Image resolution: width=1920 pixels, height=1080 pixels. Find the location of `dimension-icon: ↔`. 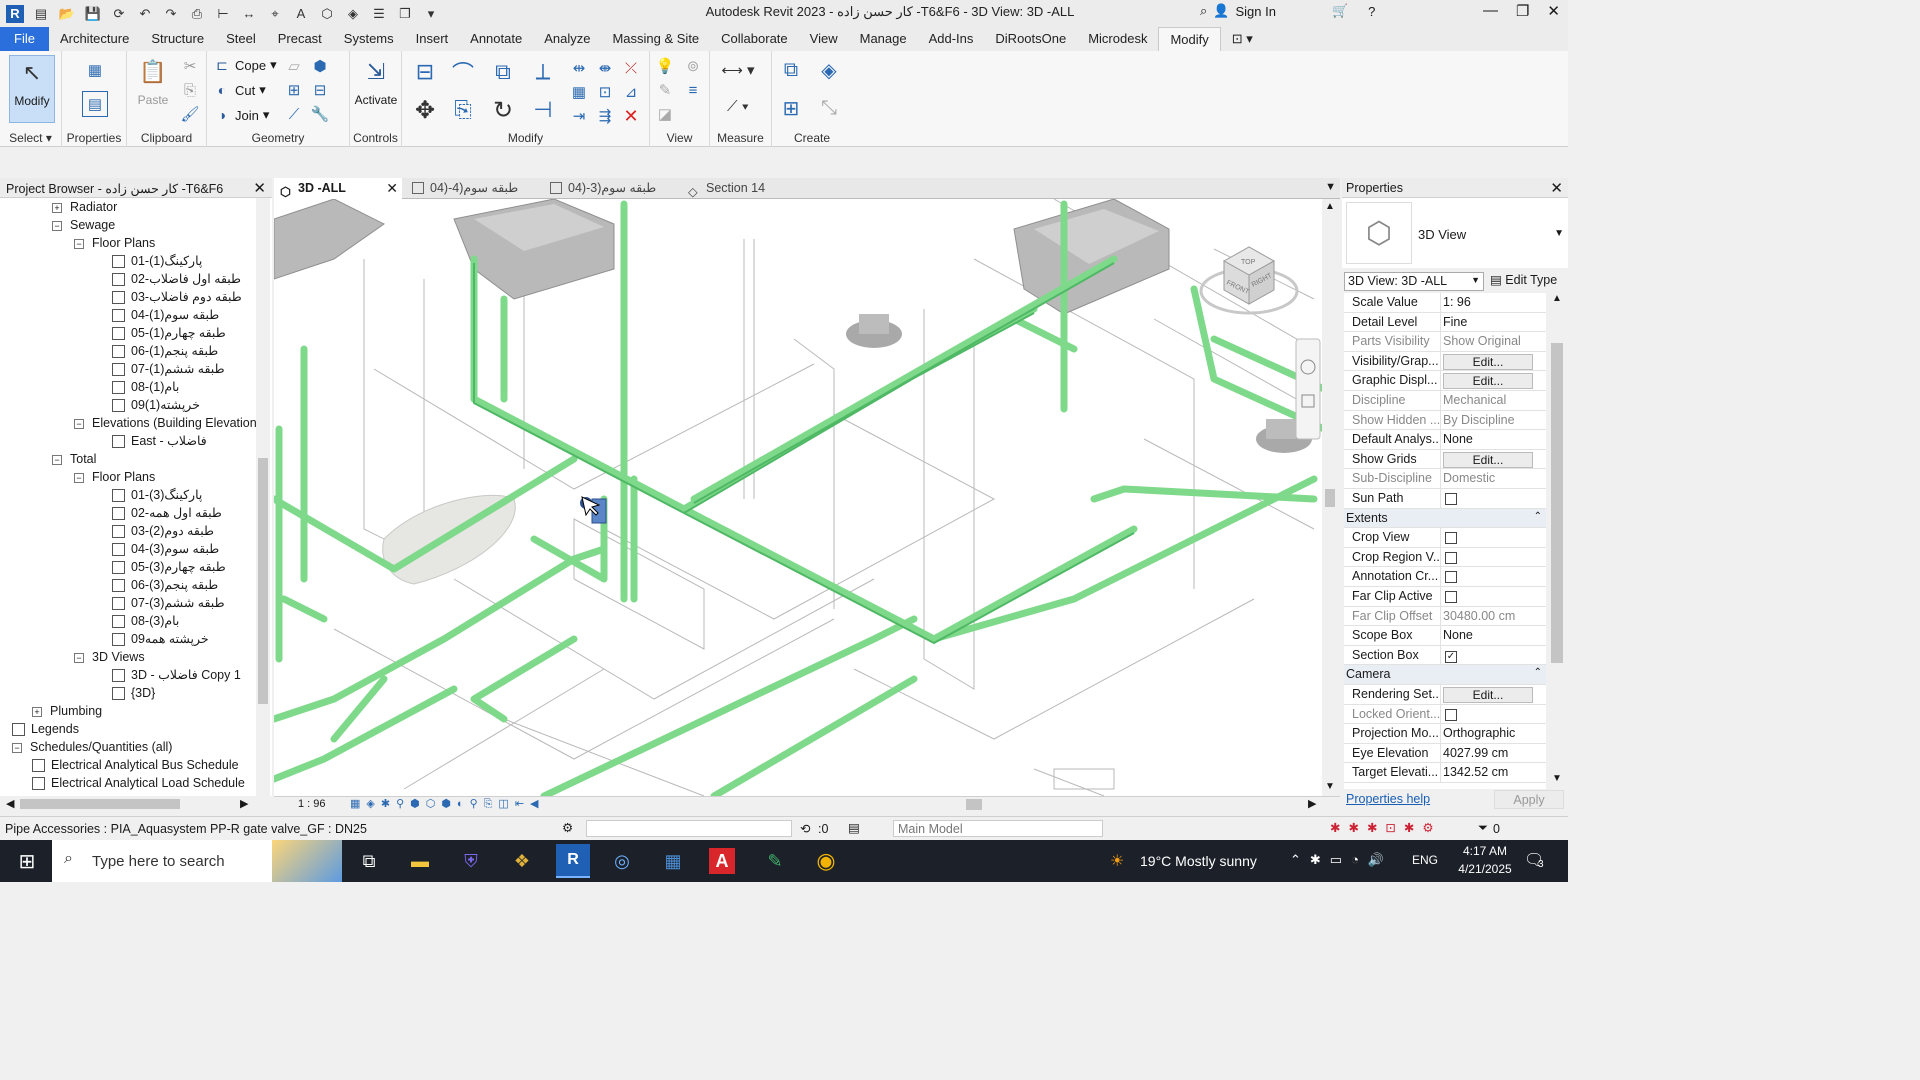

dimension-icon: ↔ is located at coordinates (249, 14).